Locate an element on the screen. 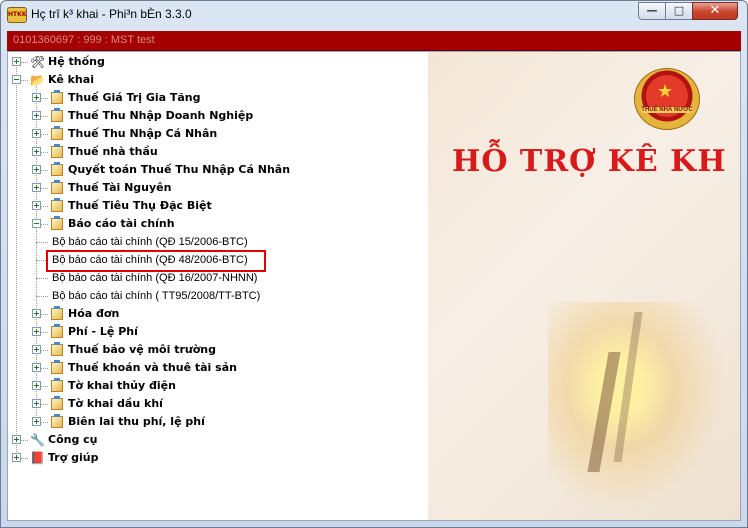  tree-item-label: Phí - Lệ Phí is located at coordinates (103, 331).